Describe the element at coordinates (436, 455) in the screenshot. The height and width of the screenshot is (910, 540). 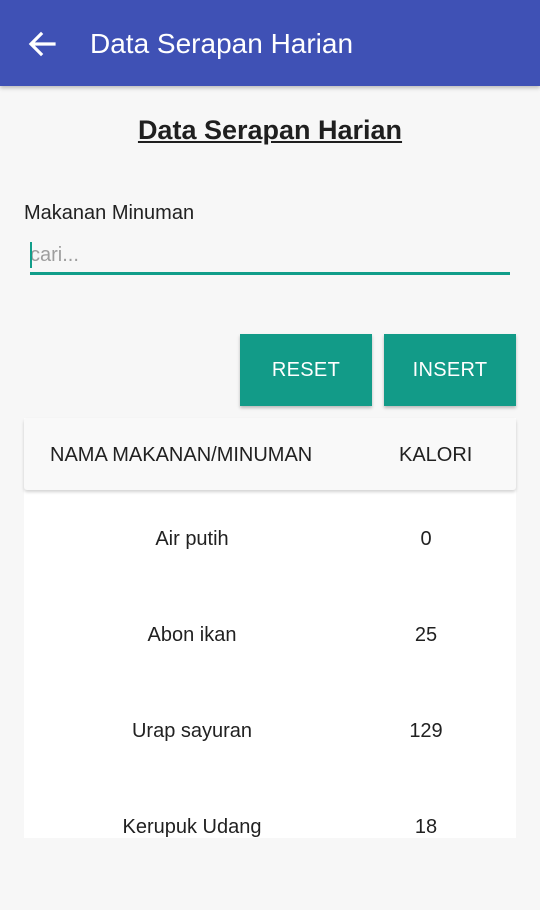
I see `column-header-kalori: KALORI` at that location.